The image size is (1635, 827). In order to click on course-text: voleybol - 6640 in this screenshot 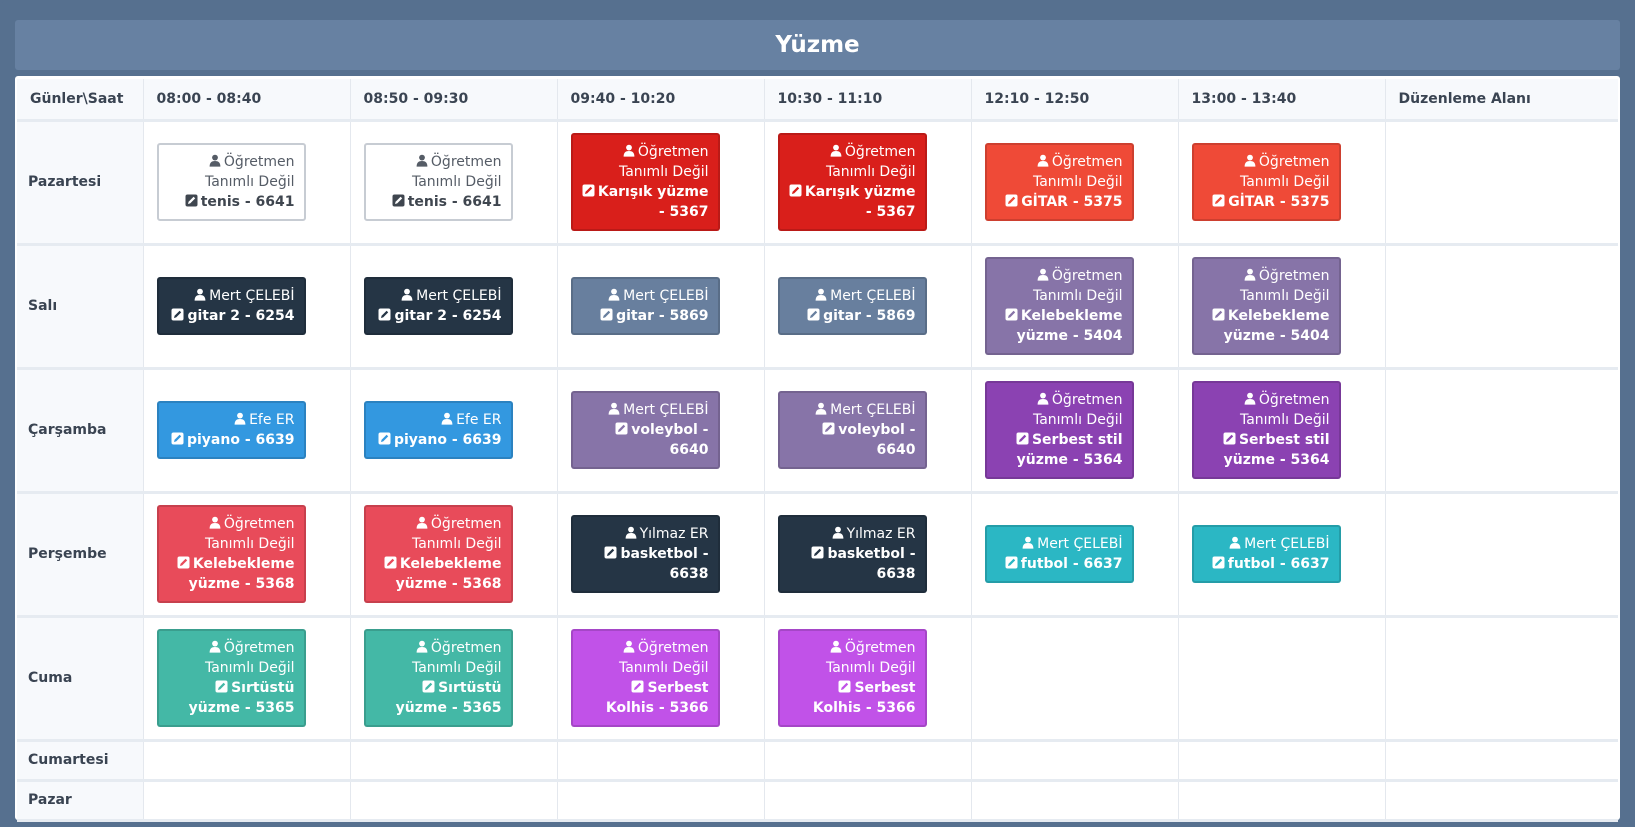, I will do `click(670, 440)`.